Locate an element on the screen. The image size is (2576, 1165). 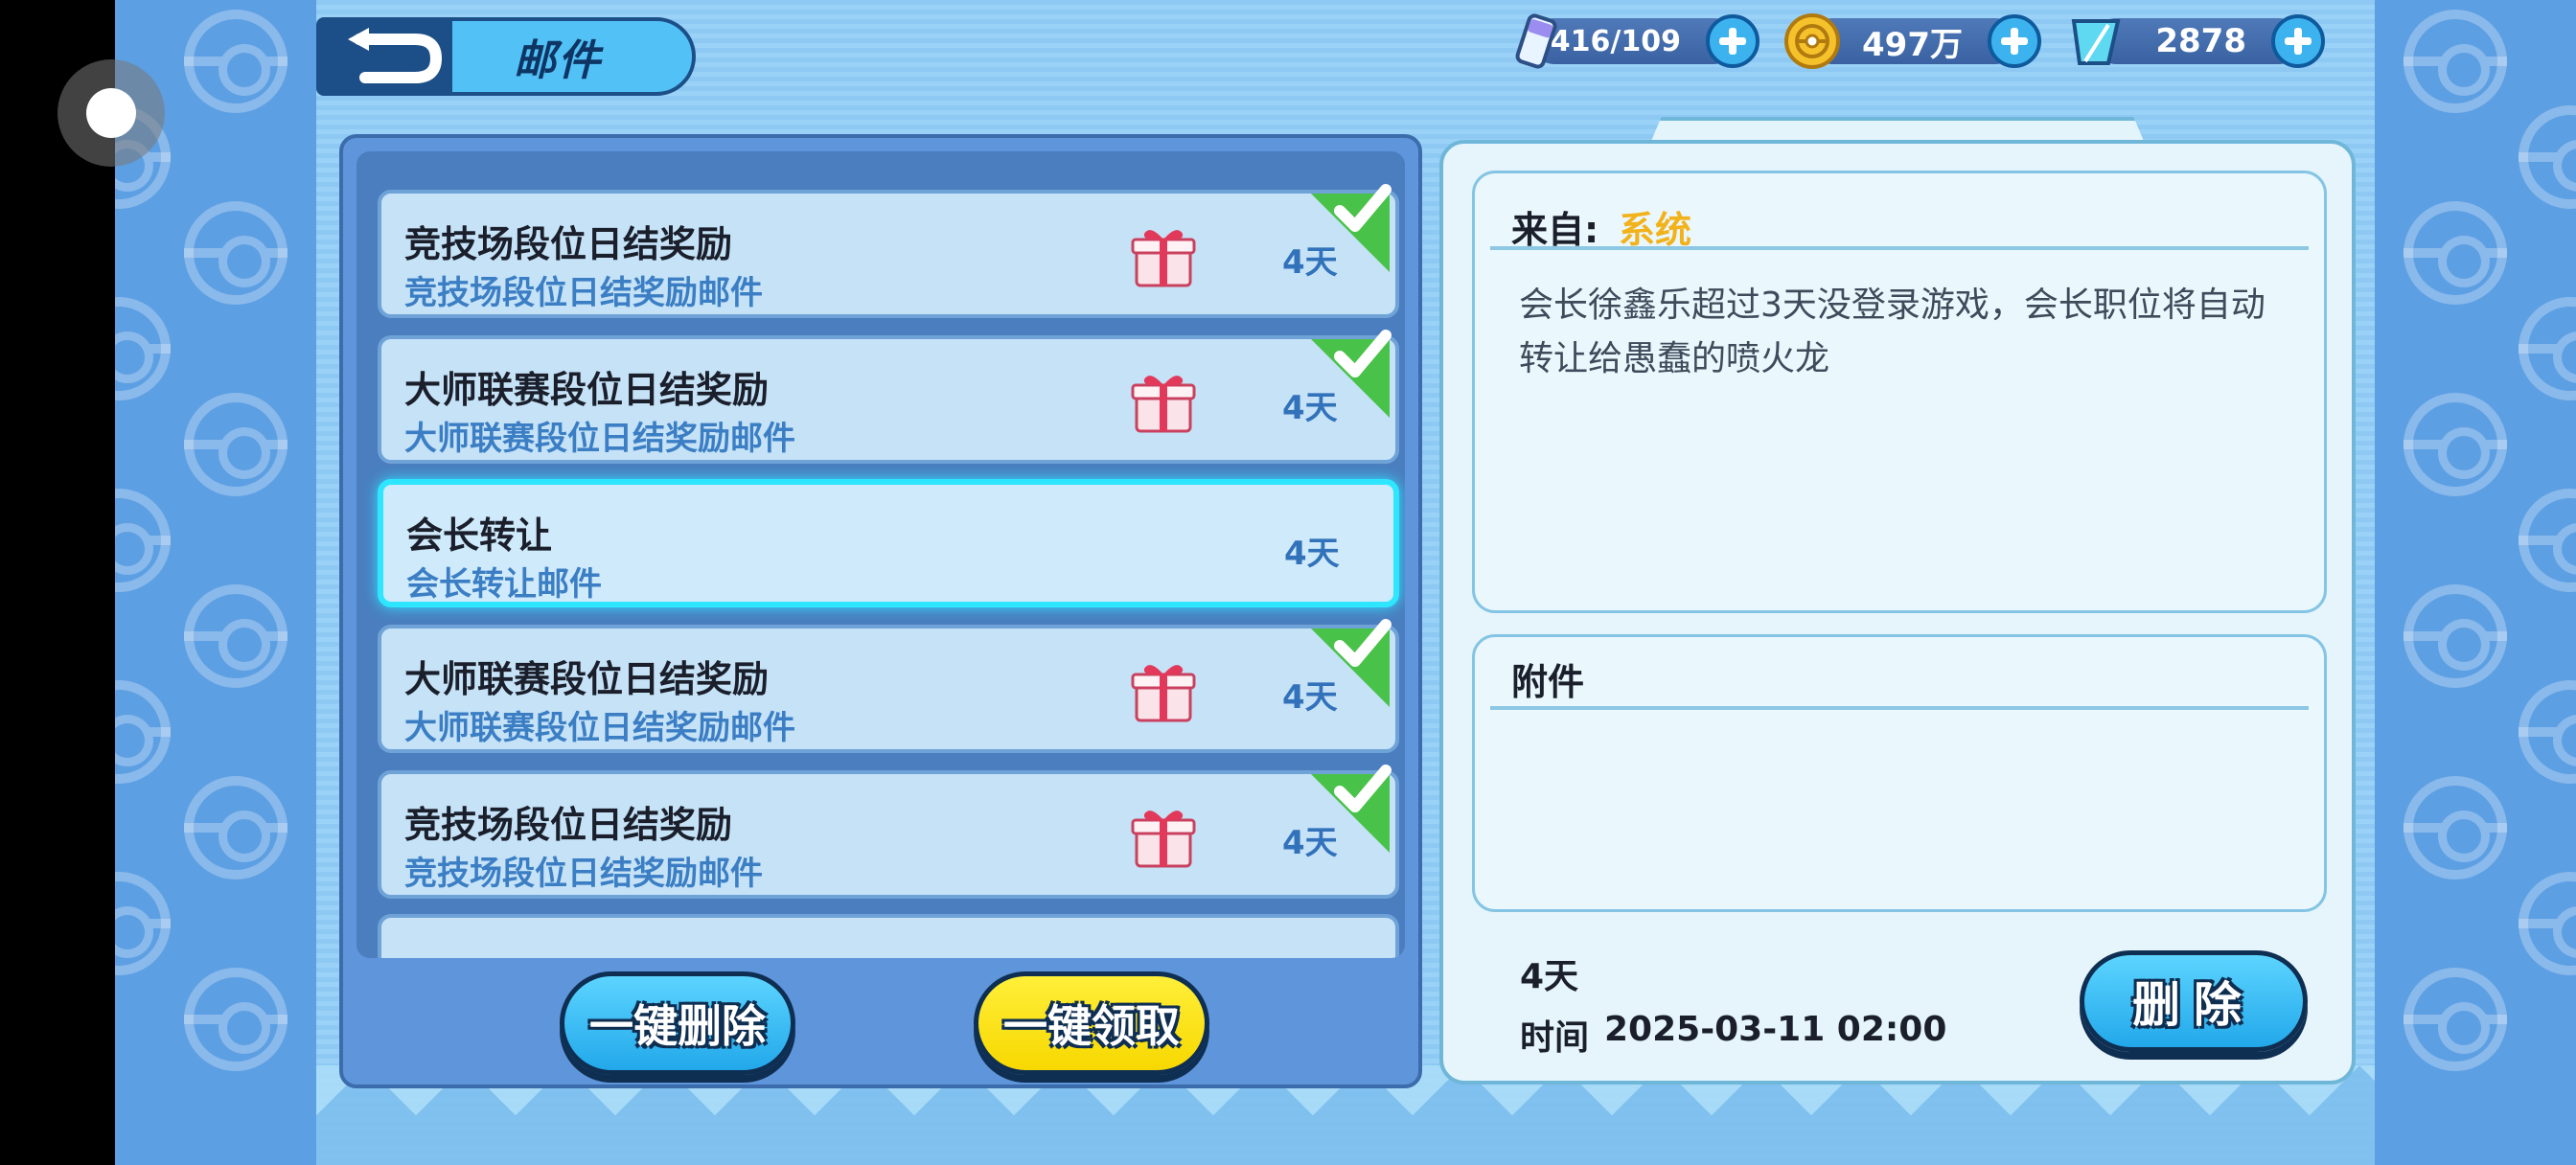
mail-days: 4天 is located at coordinates (1312, 554).